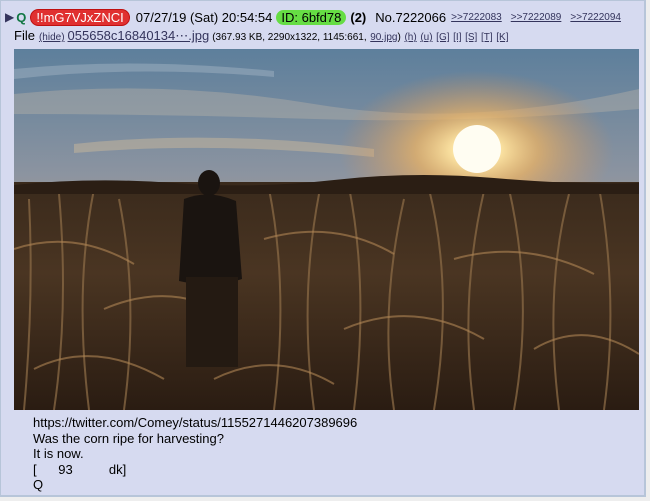  What do you see at coordinates (426, 37) in the screenshot?
I see `tool-u-link: (u)` at bounding box center [426, 37].